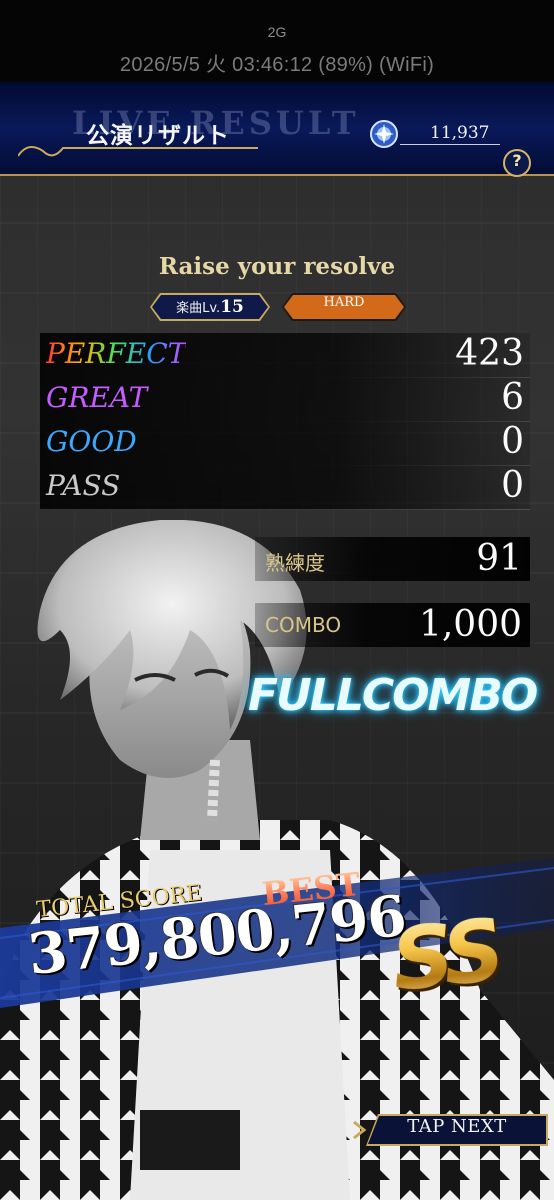 This screenshot has height=1200, width=554. What do you see at coordinates (499, 558) in the screenshot?
I see `proficiency-value: 91` at bounding box center [499, 558].